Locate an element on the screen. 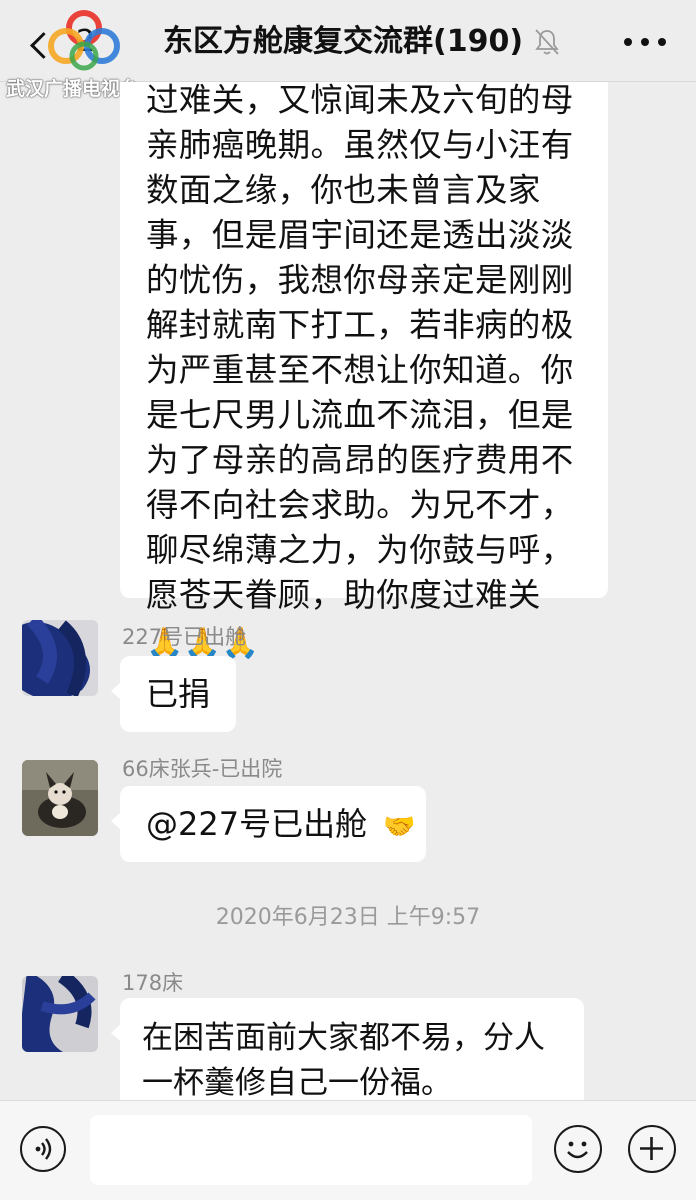 Image resolution: width=696 pixels, height=1200 pixels. message-bubble: 已捐 is located at coordinates (174, 694).